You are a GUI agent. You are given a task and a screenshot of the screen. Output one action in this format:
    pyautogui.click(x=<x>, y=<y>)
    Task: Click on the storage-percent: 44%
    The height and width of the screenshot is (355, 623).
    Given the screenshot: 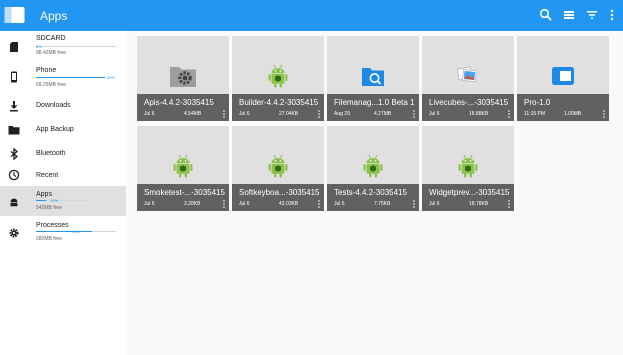 What is the action you would take?
    pyautogui.click(x=76, y=231)
    